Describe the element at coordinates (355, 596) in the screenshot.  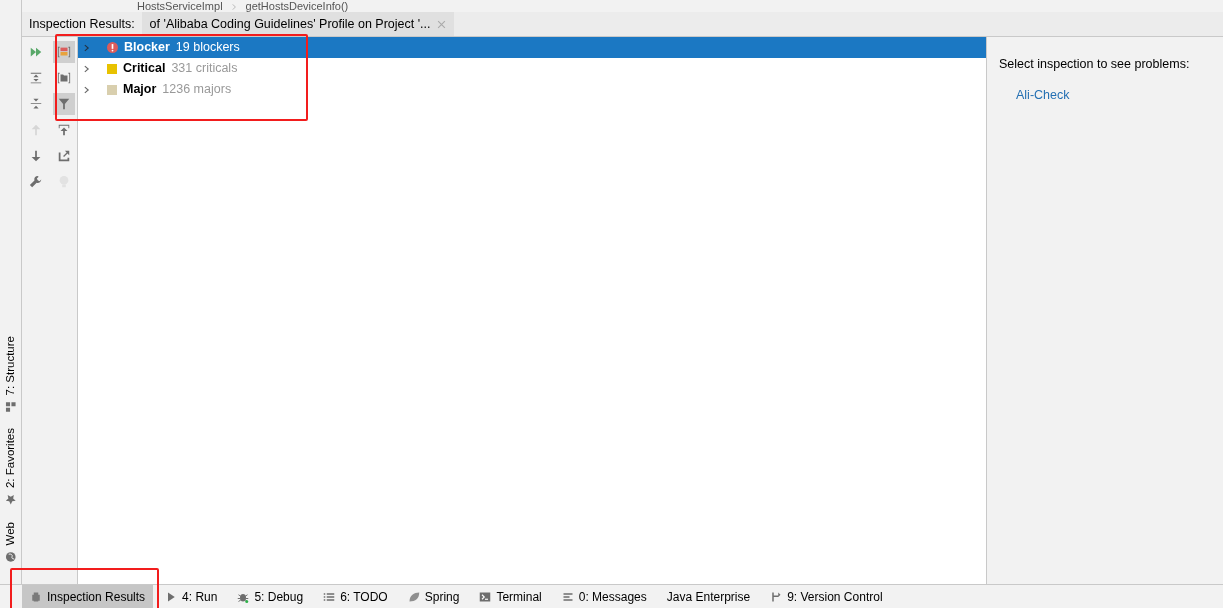
I see `tool-window-button: 6: TODO` at that location.